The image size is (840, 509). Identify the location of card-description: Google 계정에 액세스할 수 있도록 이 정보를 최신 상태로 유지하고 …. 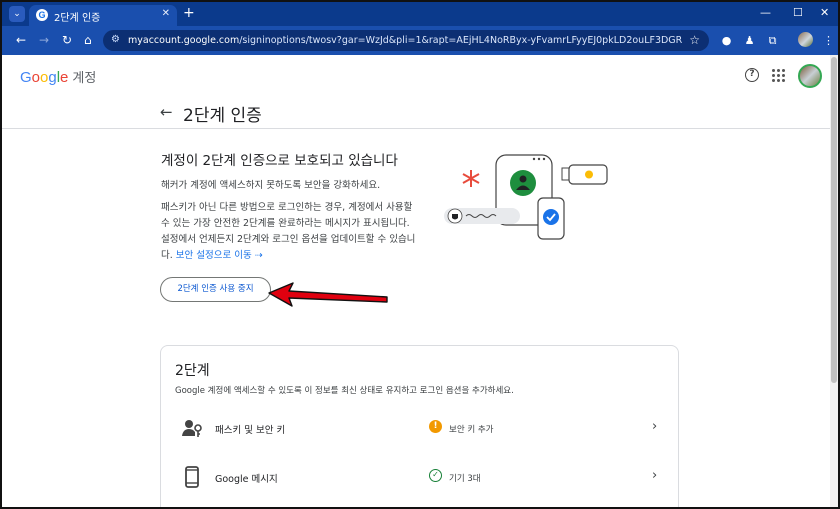
(344, 391).